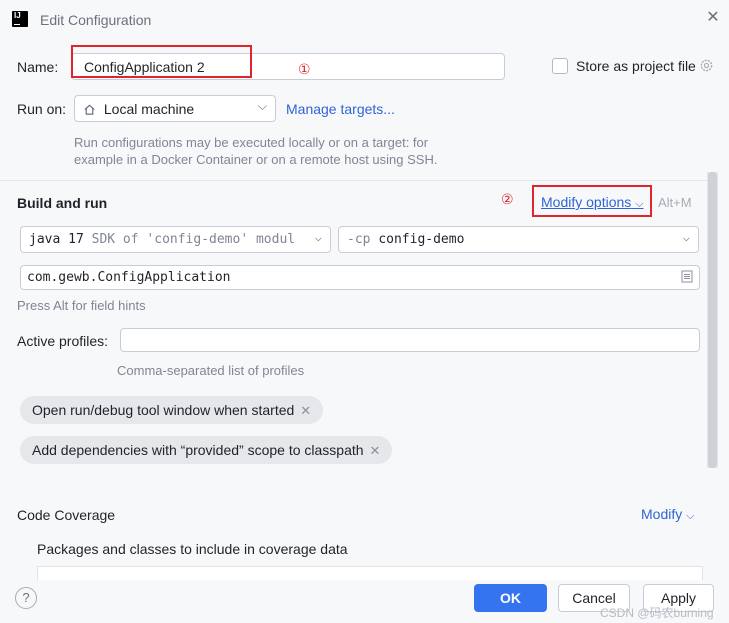 This screenshot has height=623, width=729. Describe the element at coordinates (26, 598) in the screenshot. I see `help-button: ?` at that location.